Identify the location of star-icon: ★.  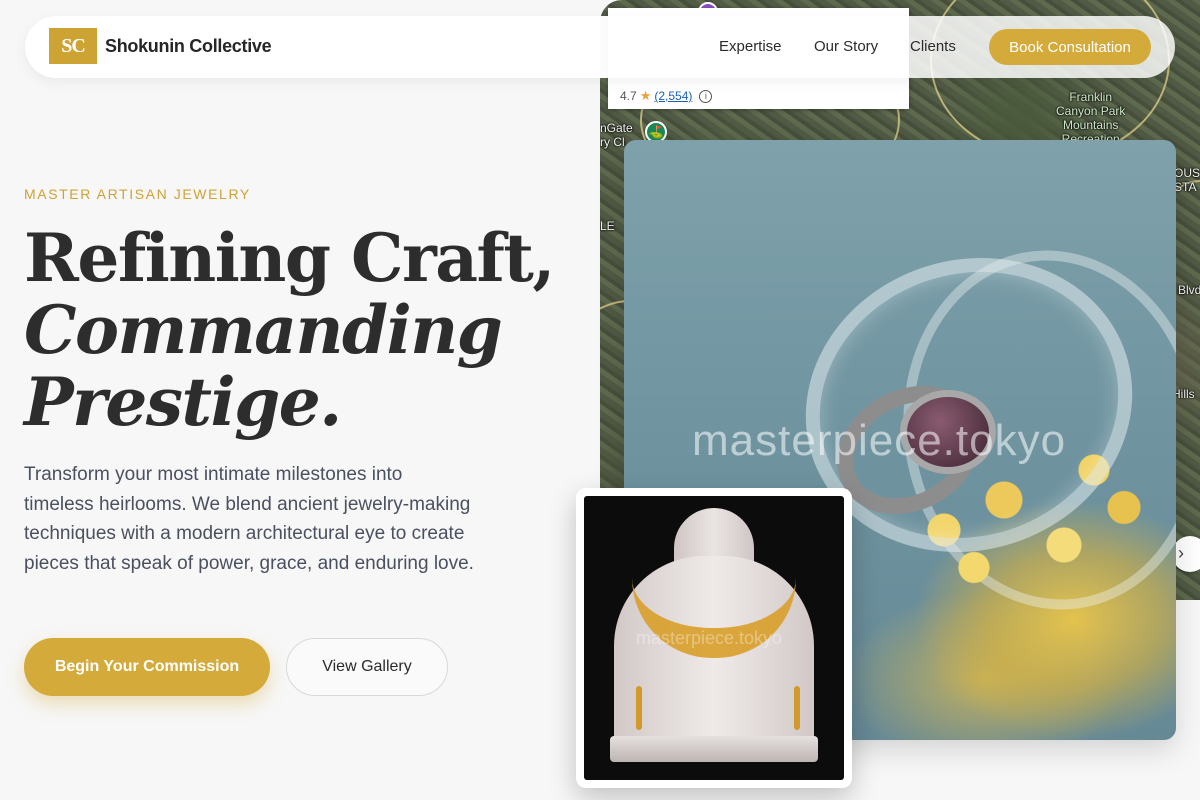
(645, 95).